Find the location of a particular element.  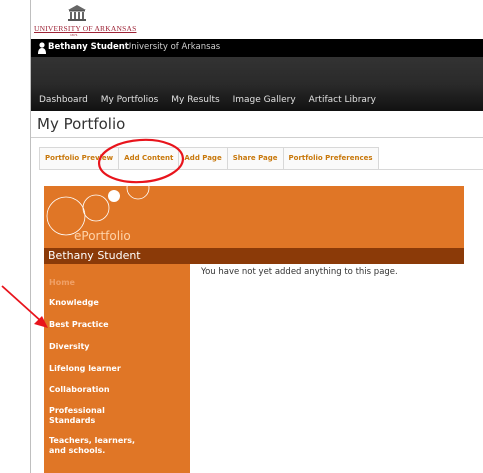

title-divider is located at coordinates (257, 137).